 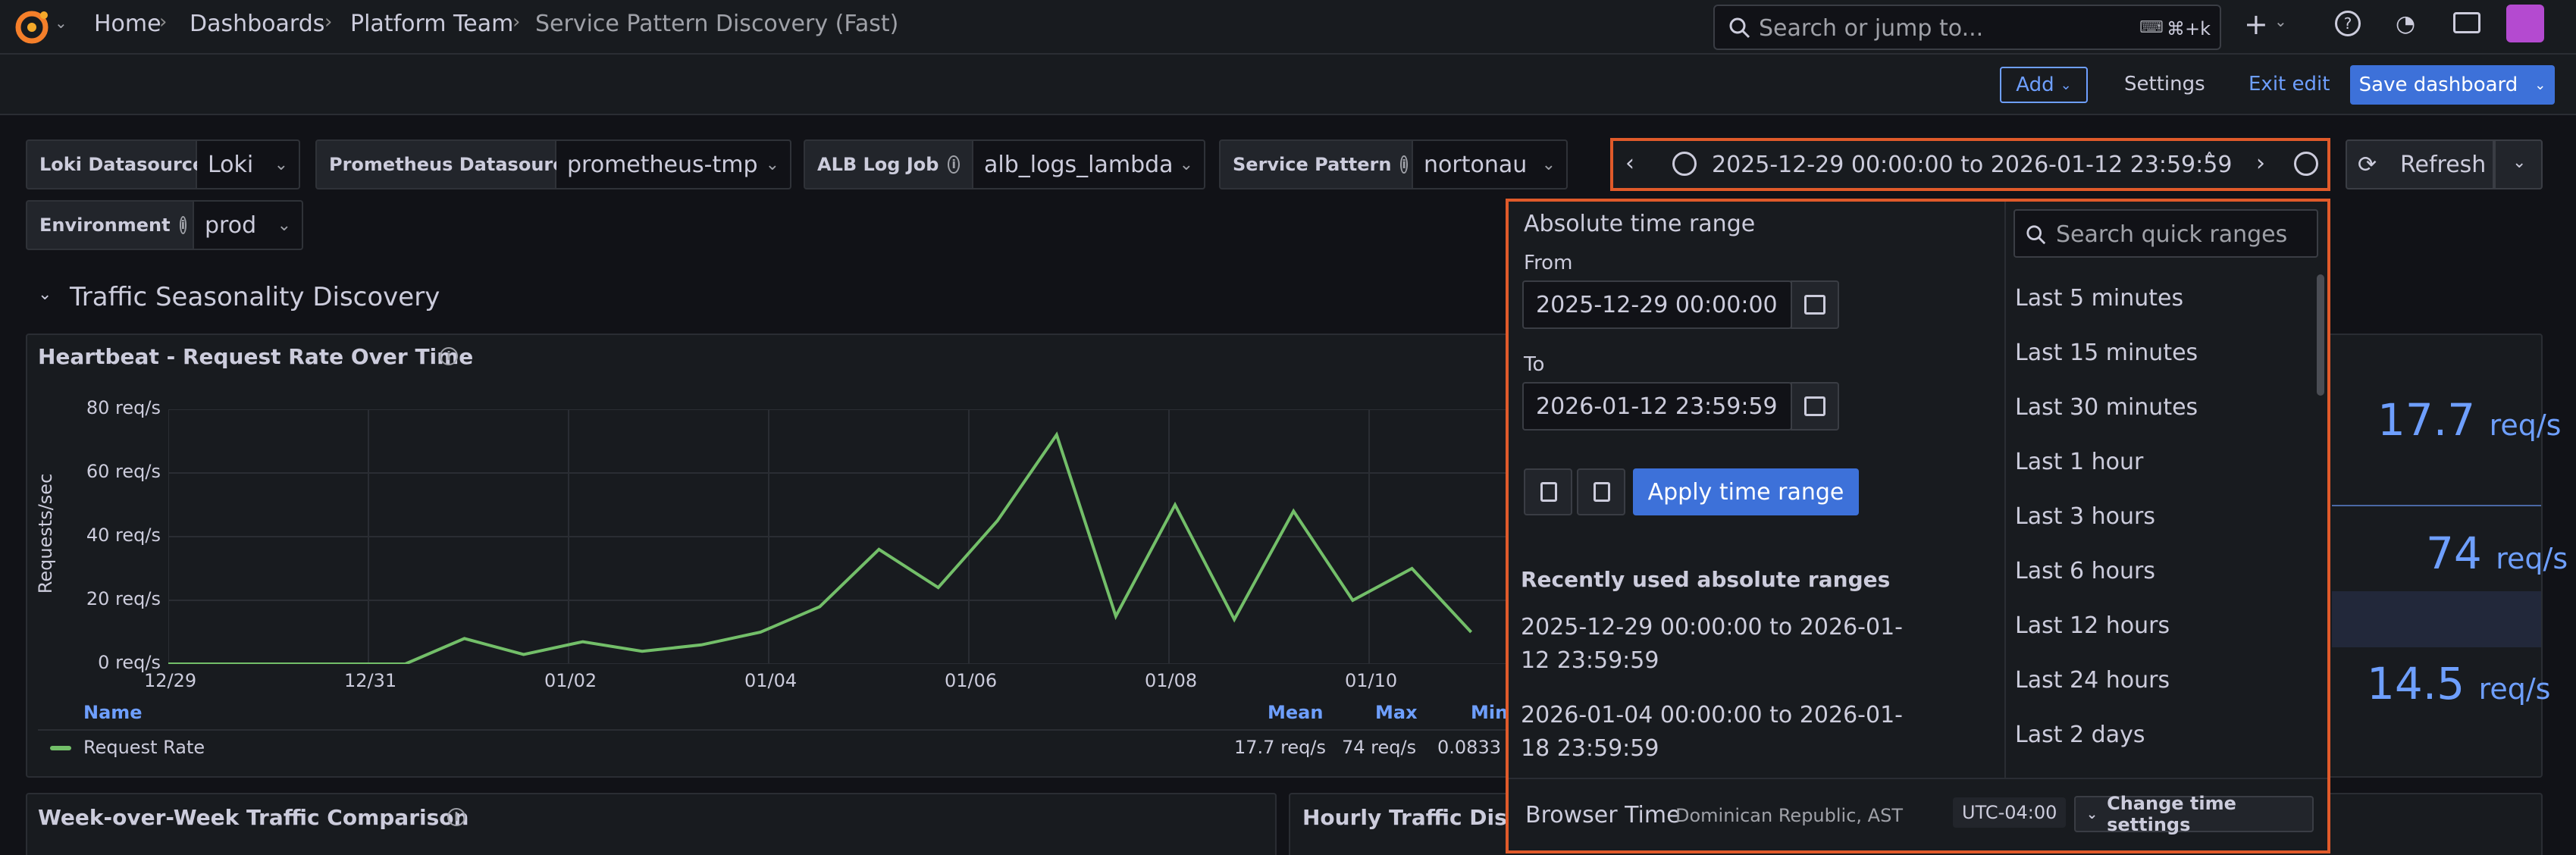 I want to click on variable-select-loki: Loki ⌄, so click(x=249, y=164).